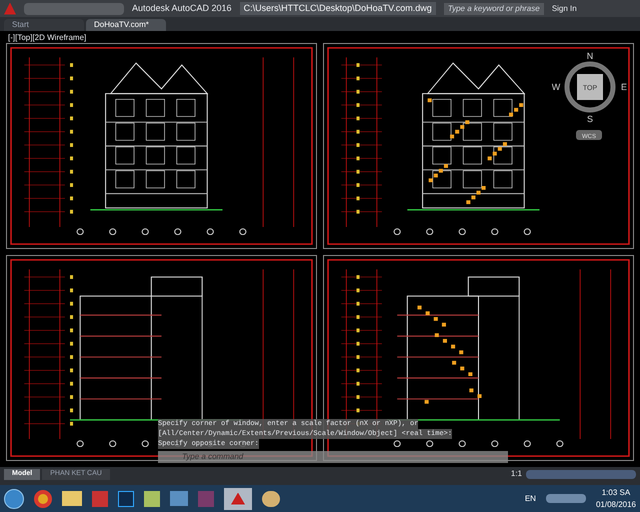  What do you see at coordinates (338, 9) in the screenshot?
I see `file-path: C:\Users\HTTCLC\Desktop\DoHoaTV.com.dwg` at bounding box center [338, 9].